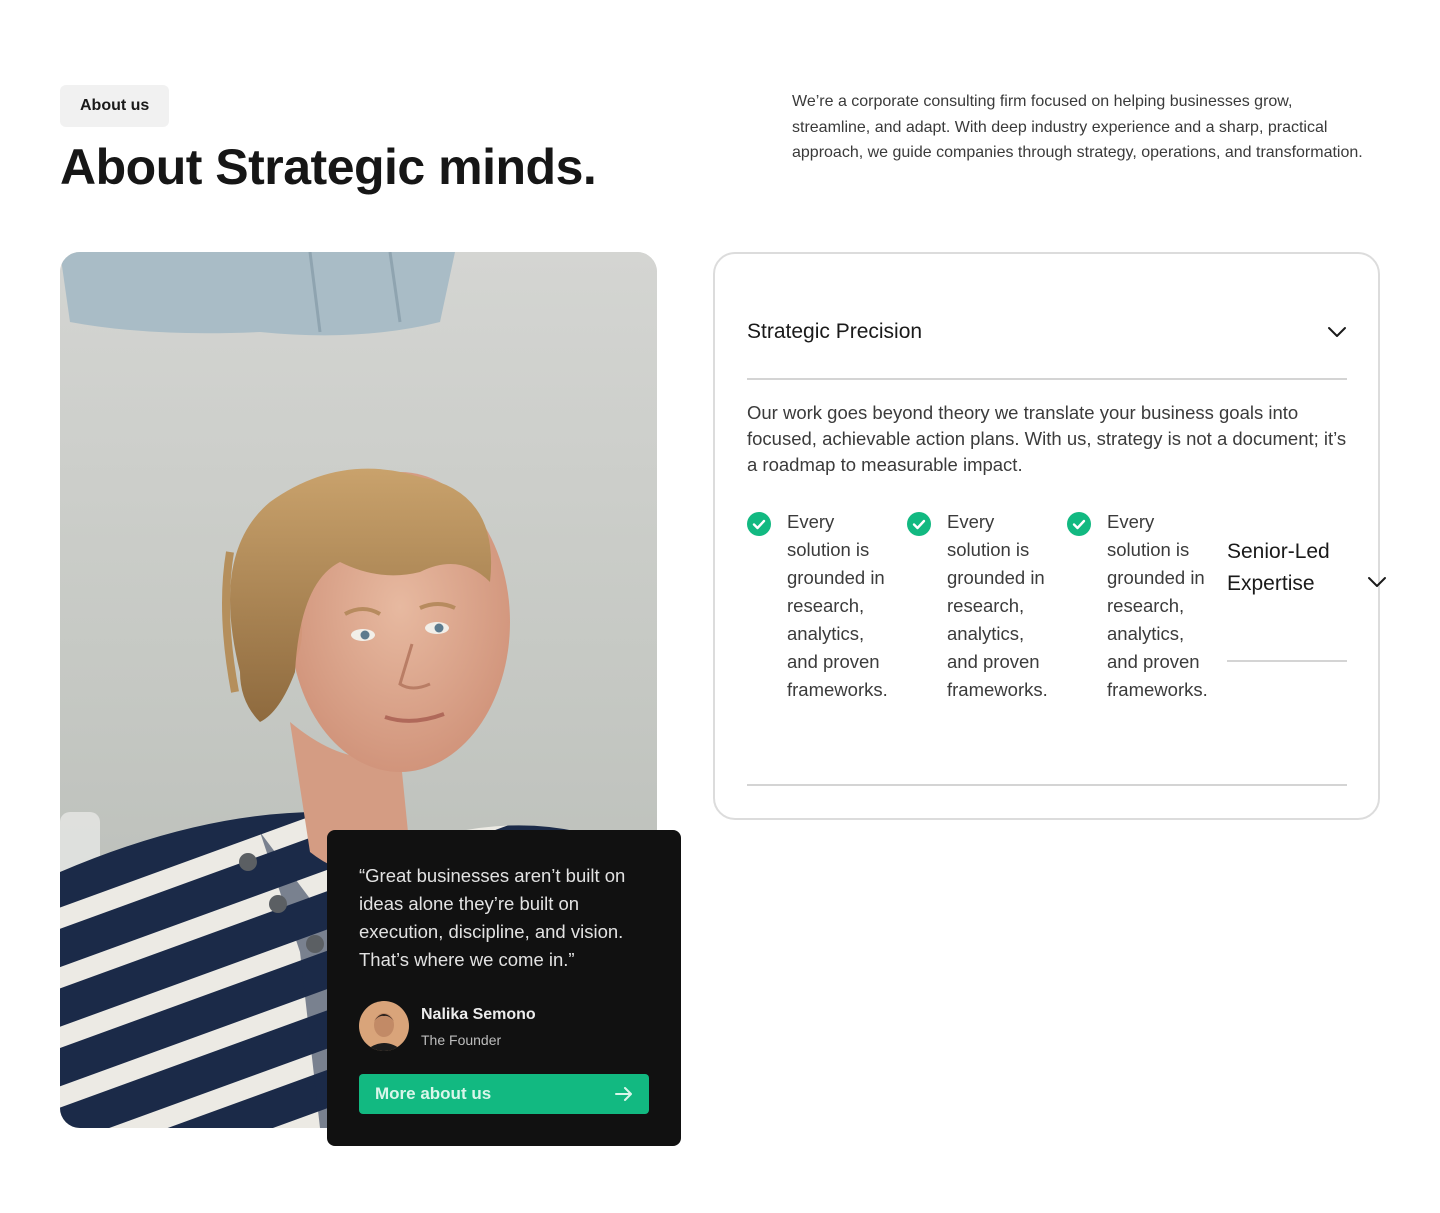 The width and height of the screenshot is (1440, 1213). What do you see at coordinates (835, 331) in the screenshot?
I see `accordion-item-title: Strategic Precision` at bounding box center [835, 331].